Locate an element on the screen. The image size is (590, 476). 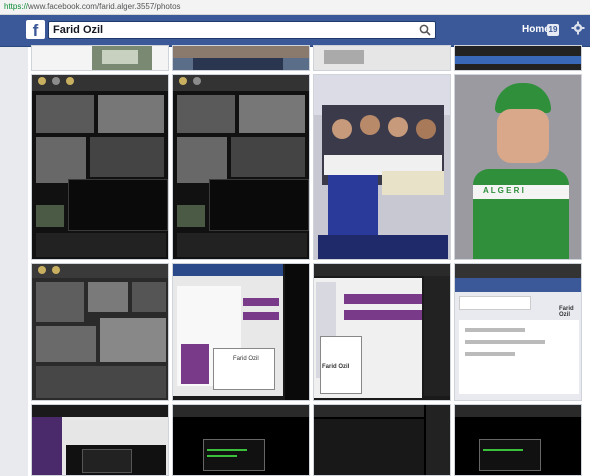
search-box is located at coordinates (242, 30).